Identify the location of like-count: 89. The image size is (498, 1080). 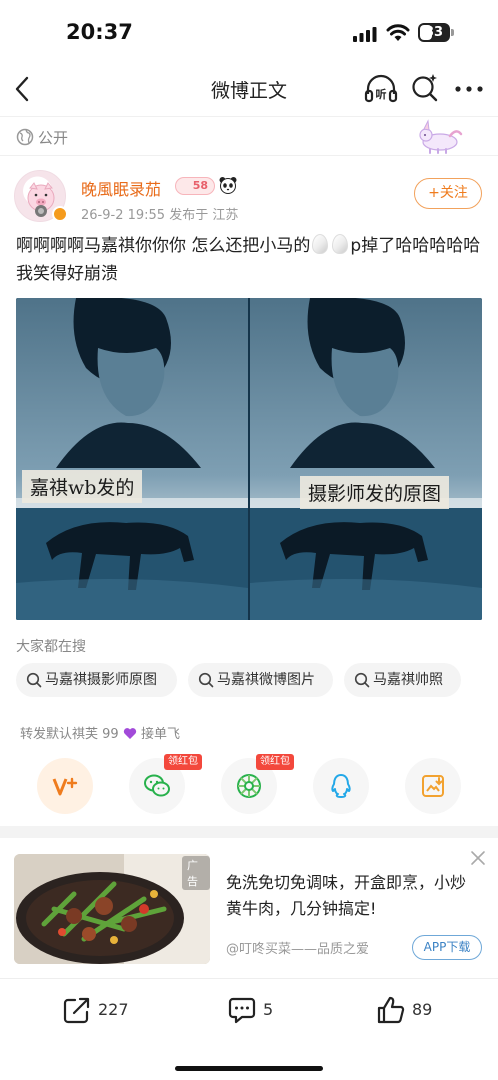
(422, 1009).